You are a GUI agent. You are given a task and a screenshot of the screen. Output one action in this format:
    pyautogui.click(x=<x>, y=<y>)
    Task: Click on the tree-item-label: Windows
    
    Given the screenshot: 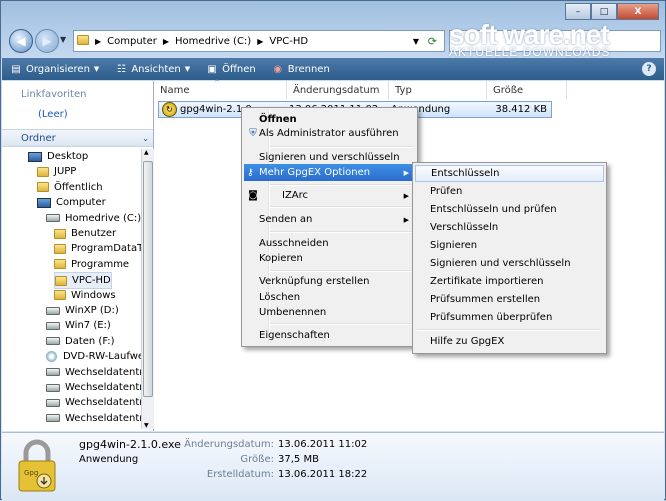 What is the action you would take?
    pyautogui.click(x=93, y=295)
    